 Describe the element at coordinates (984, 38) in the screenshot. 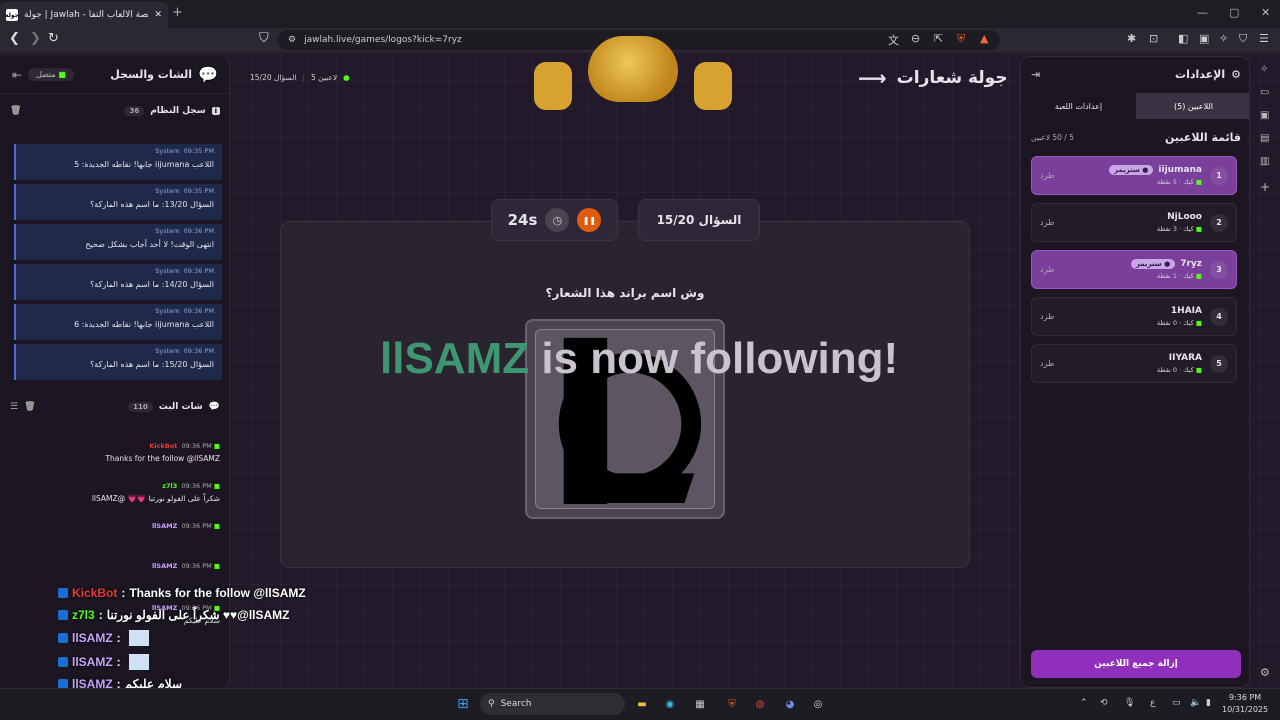

I see `brave-rewards-icon: ▲` at that location.